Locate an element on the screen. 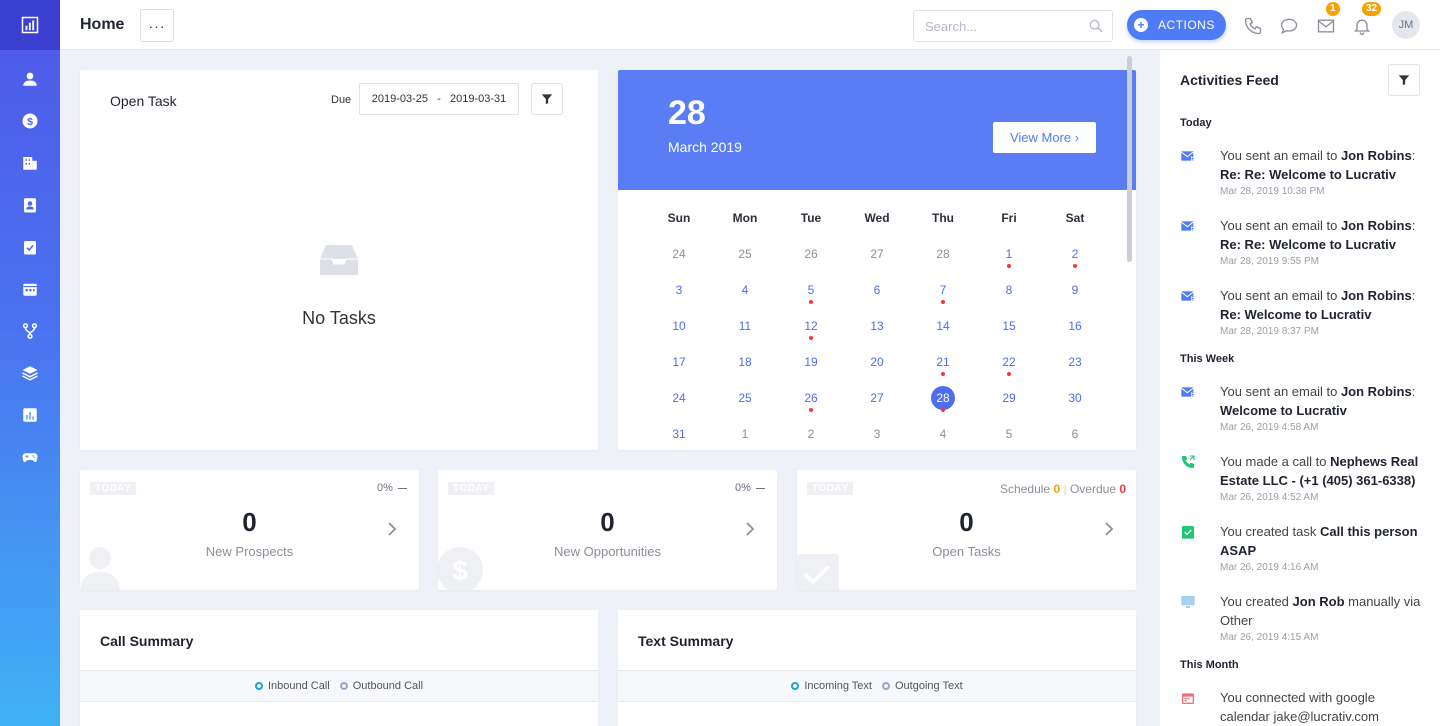 This screenshot has height=726, width=1440. due-date-range-input: 2019-03-25 - 2019-03-31 is located at coordinates (439, 99).